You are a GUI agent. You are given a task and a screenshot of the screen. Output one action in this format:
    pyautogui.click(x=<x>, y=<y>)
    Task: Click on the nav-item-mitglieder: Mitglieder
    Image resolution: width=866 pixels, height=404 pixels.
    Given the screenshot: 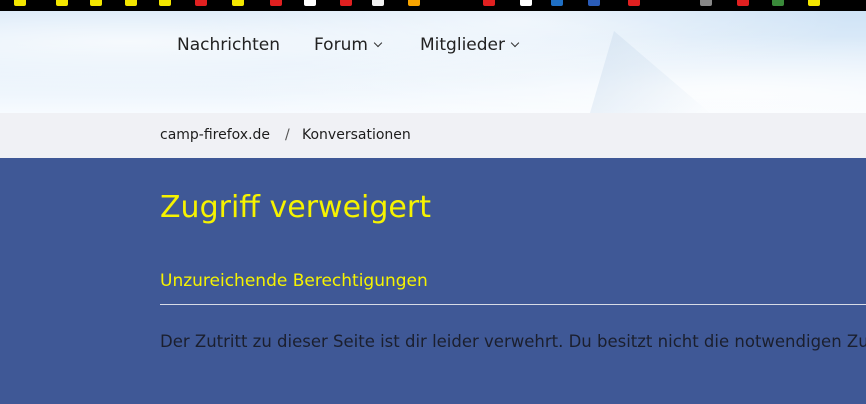 What is the action you would take?
    pyautogui.click(x=470, y=45)
    